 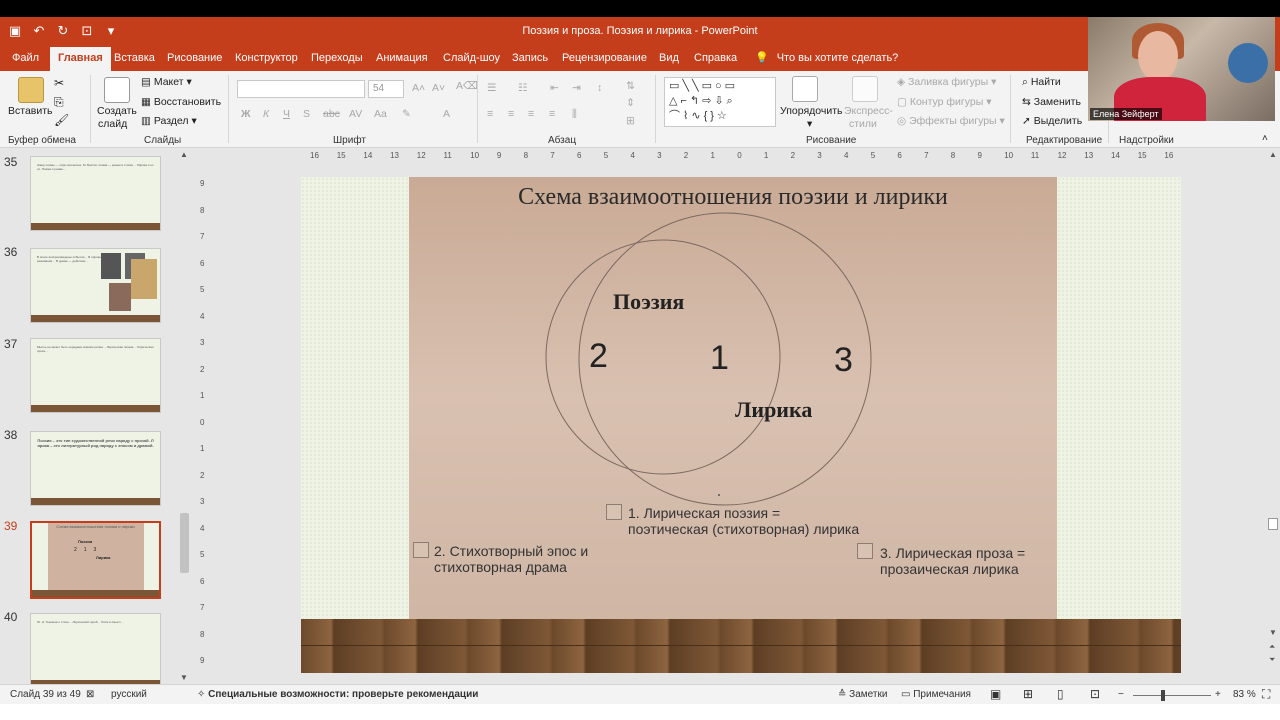 What do you see at coordinates (944, 102) in the screenshot?
I see `shape-outline-button: ▢ Контур фигуры ▾` at bounding box center [944, 102].